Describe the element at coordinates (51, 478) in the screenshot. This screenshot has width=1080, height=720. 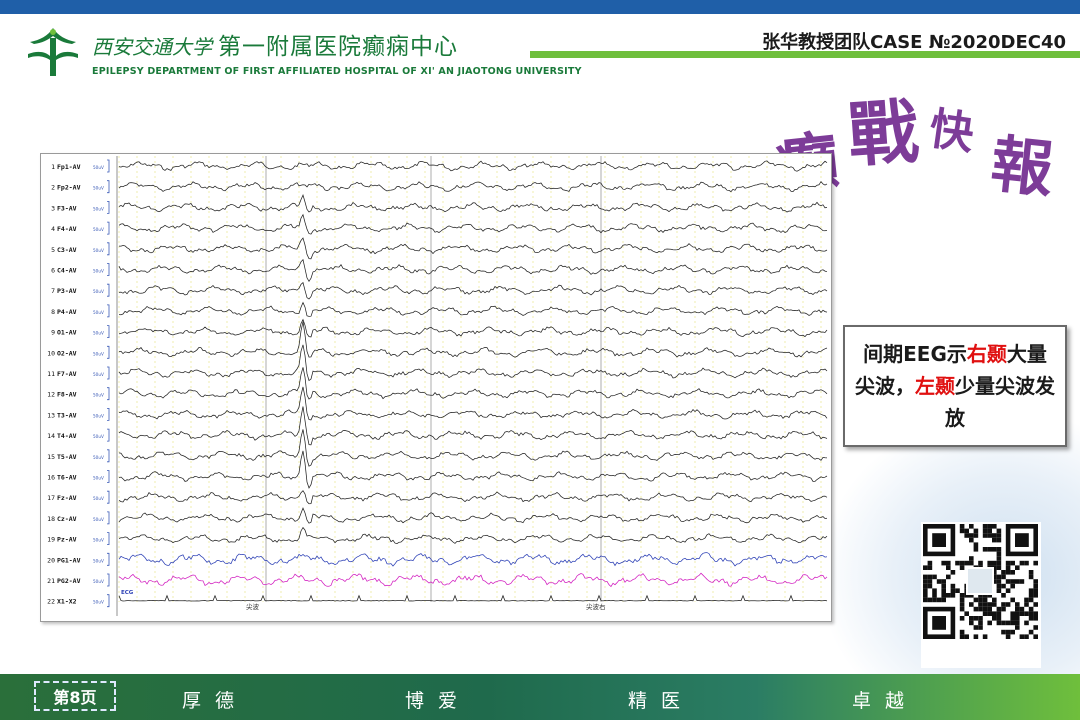
I see `eeg-channel-index: 16` at that location.